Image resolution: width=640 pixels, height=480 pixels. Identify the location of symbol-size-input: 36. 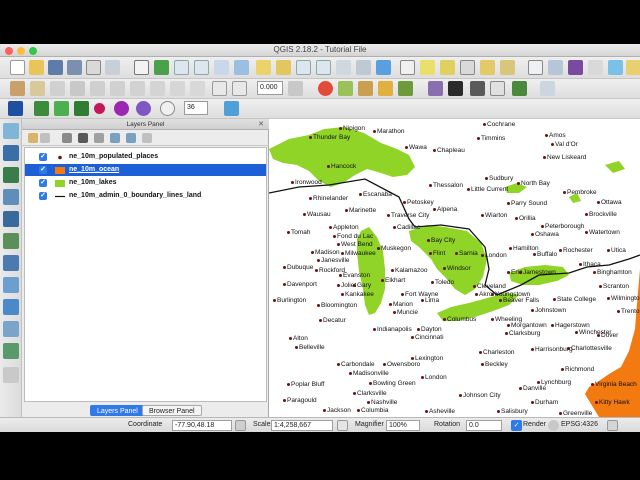
(196, 108).